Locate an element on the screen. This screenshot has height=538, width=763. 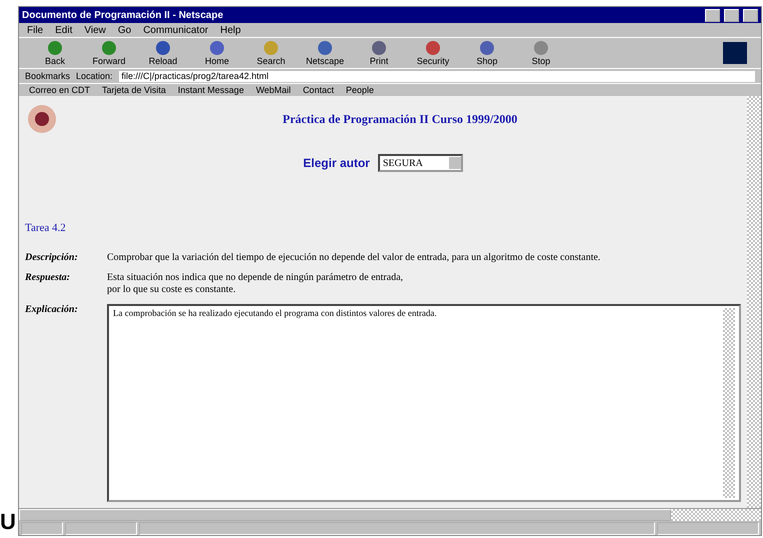
bookmark-link: Tarjeta de Visita is located at coordinates (134, 90).